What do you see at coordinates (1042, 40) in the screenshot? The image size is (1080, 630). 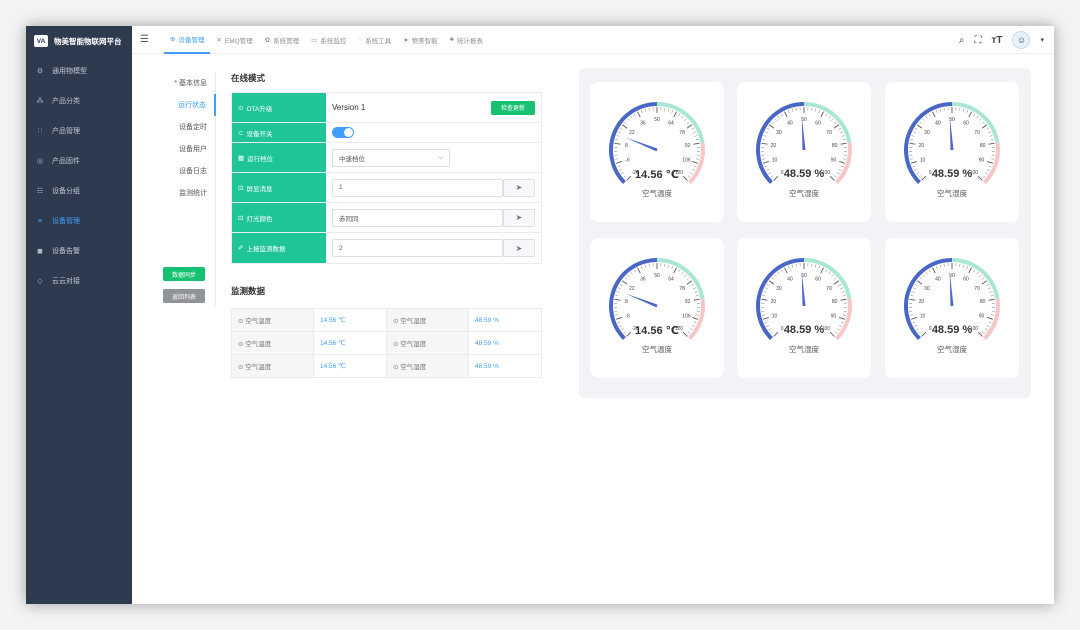 I see `chevron-down-icon: ▾` at bounding box center [1042, 40].